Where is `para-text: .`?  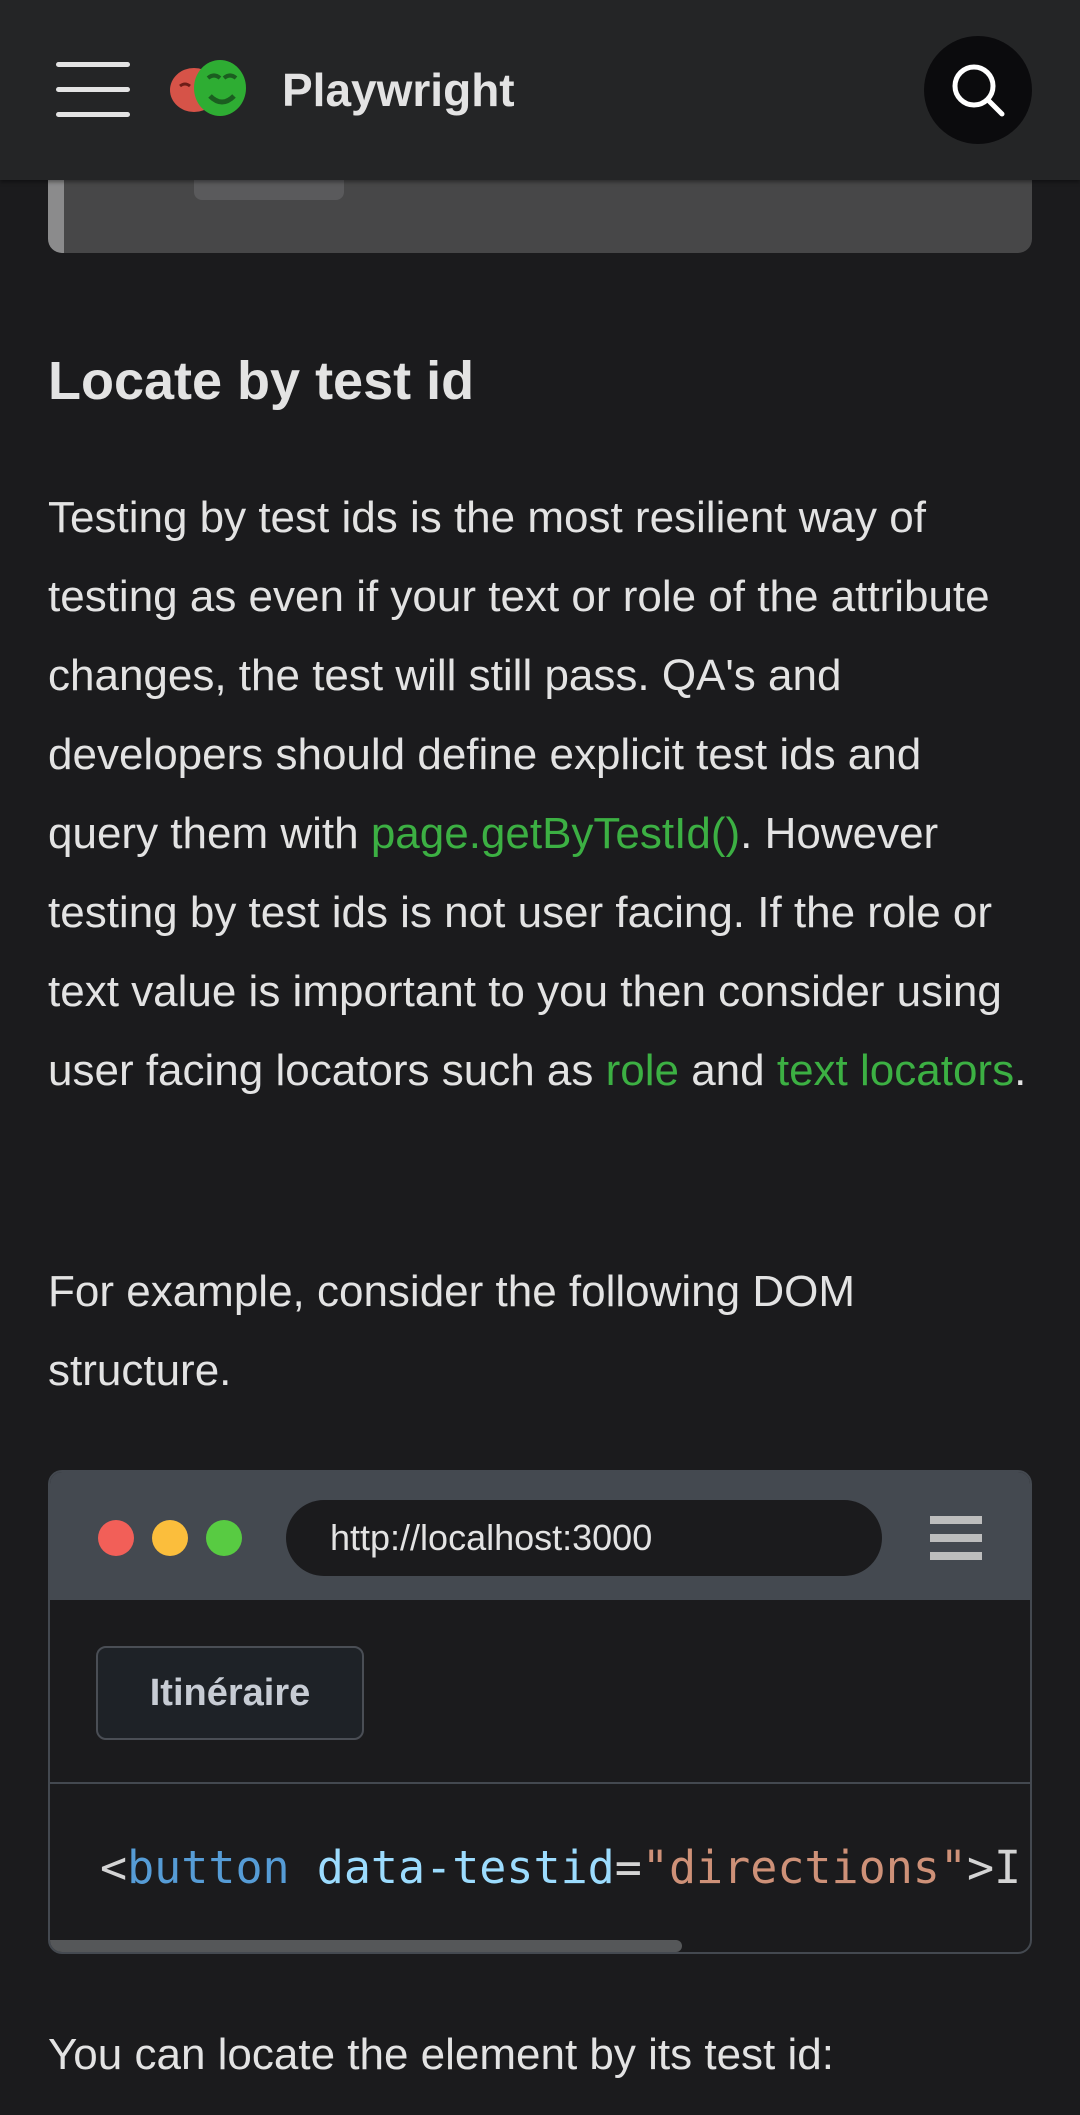 para-text: . is located at coordinates (1020, 1070).